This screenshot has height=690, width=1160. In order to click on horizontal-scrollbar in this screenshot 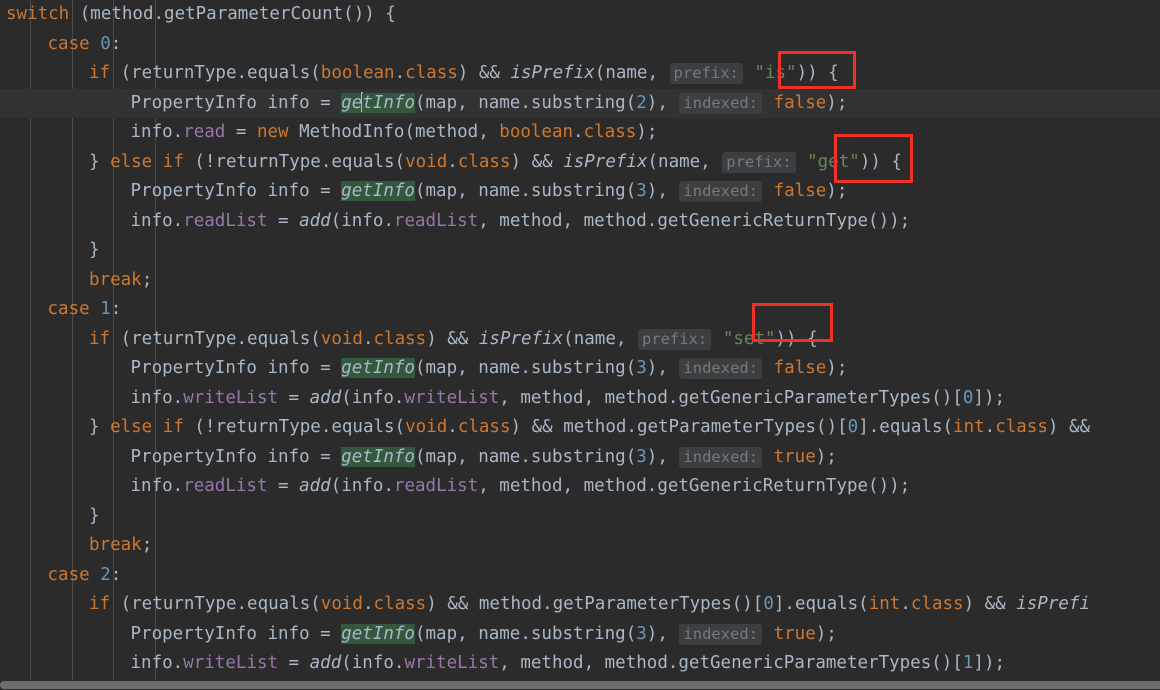, I will do `click(580, 685)`.